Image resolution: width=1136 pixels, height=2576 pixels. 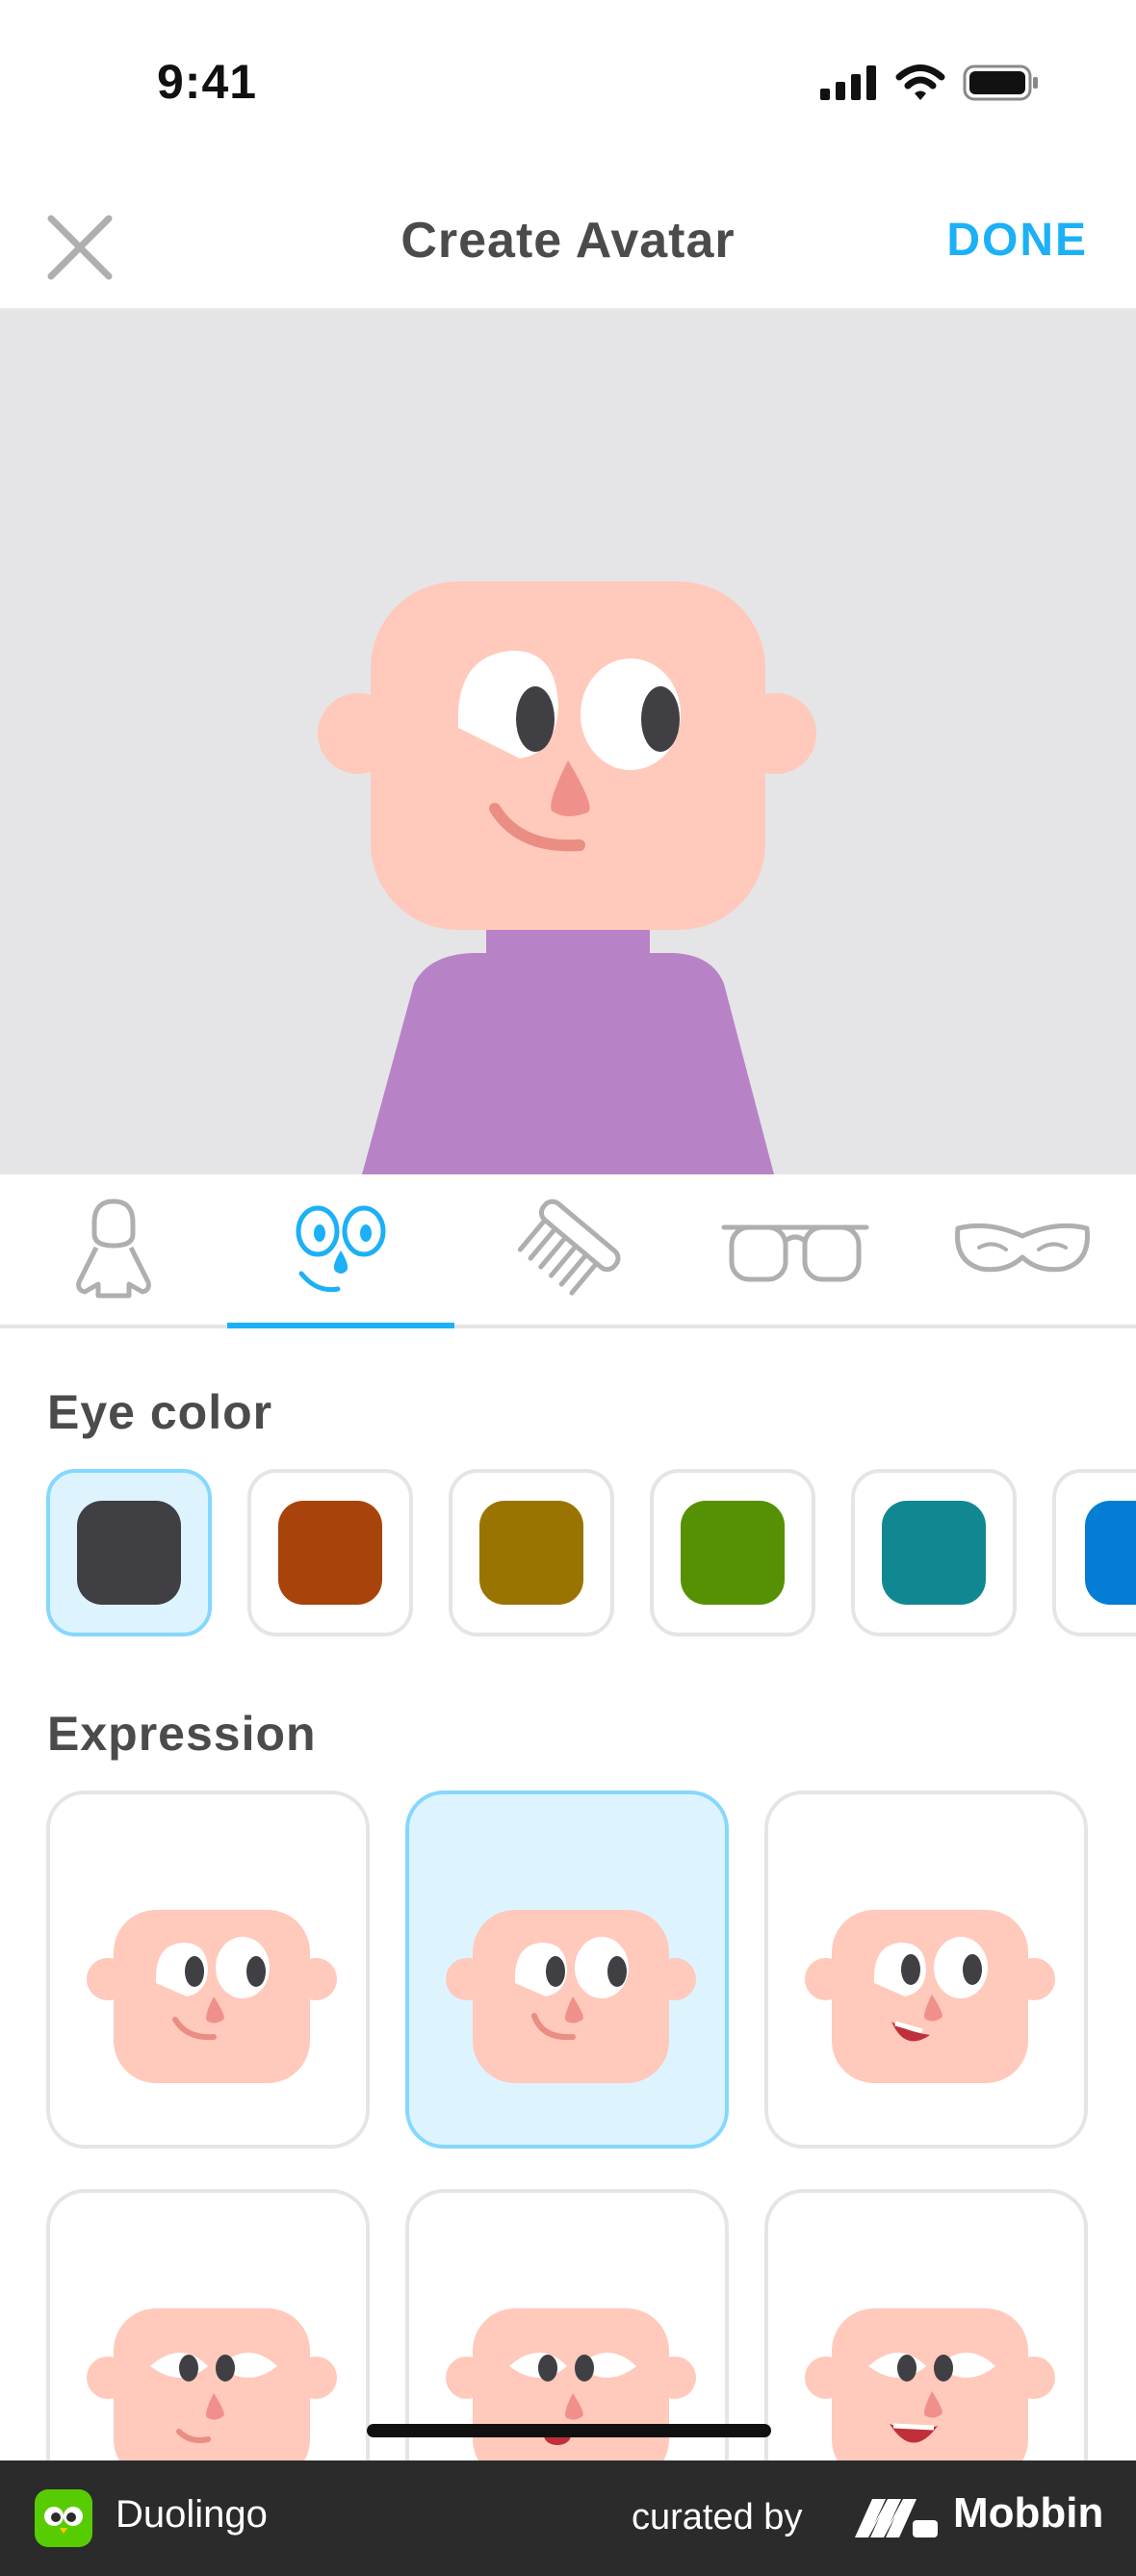 I want to click on body-icon, so click(x=114, y=1248).